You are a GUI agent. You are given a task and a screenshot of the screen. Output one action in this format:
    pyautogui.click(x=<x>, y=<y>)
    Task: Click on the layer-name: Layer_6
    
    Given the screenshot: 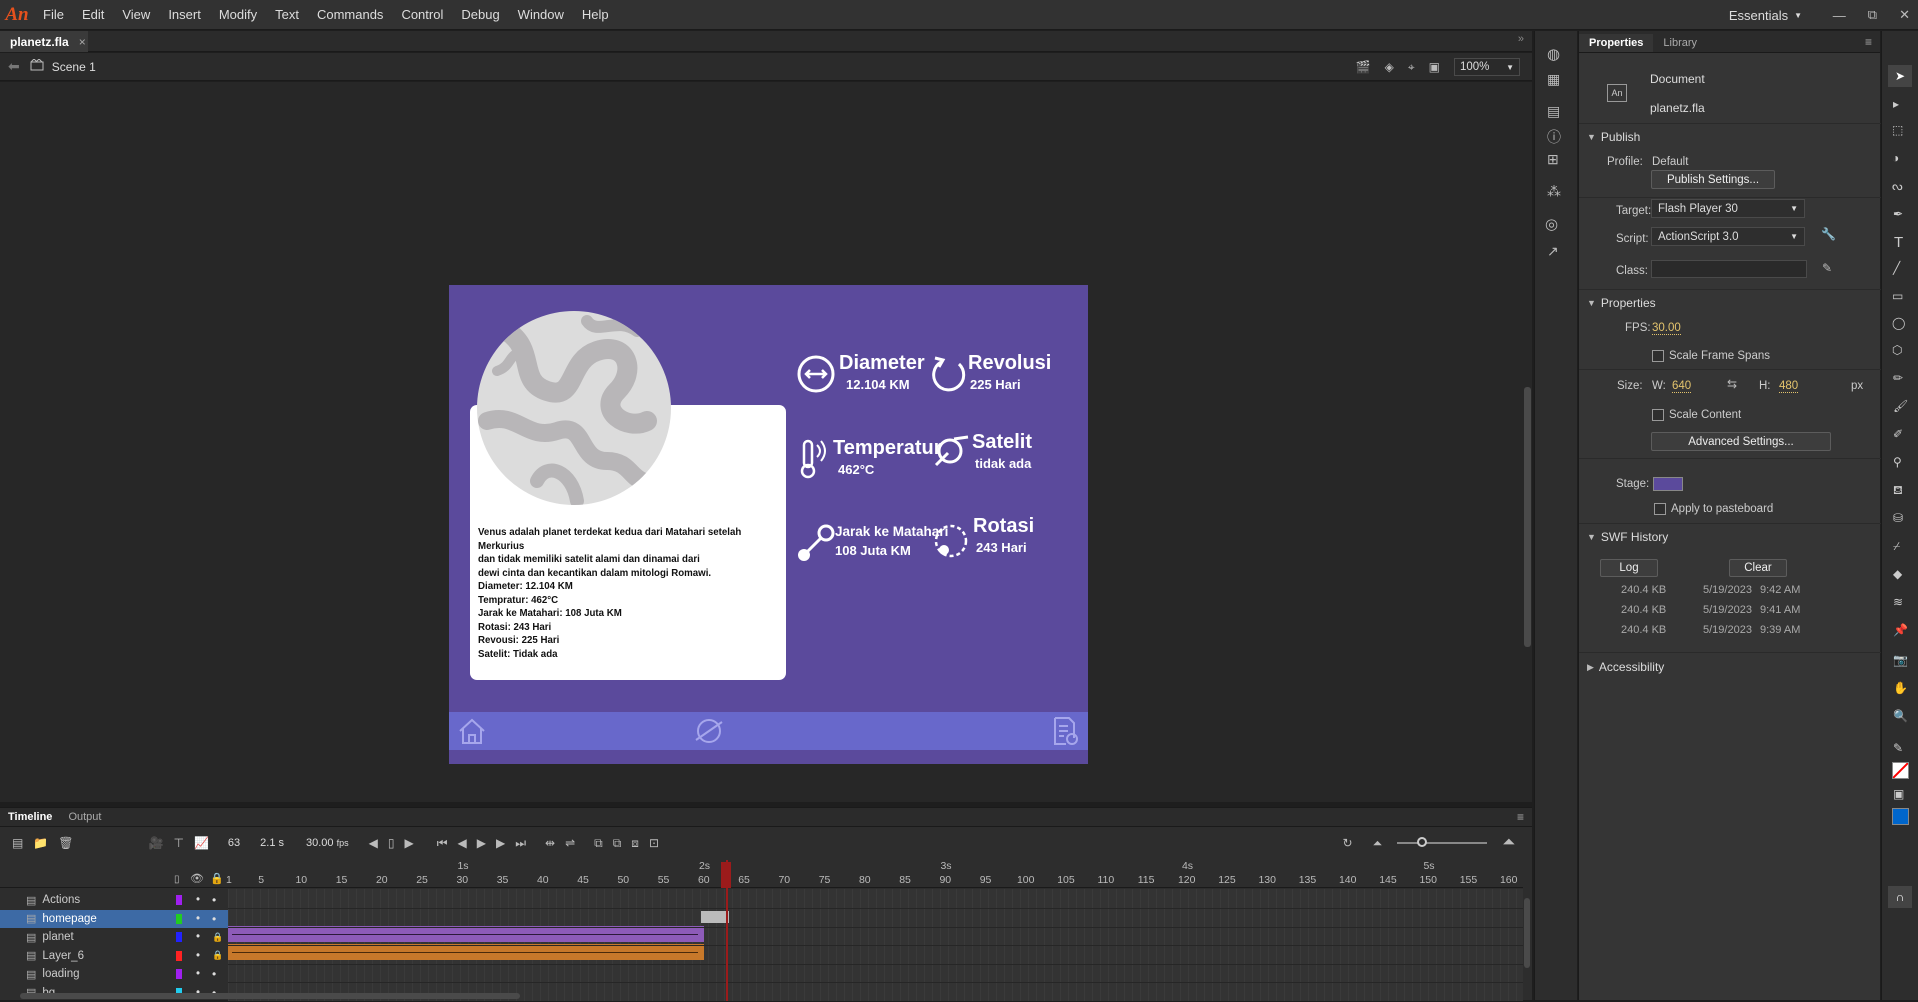 What is the action you would take?
    pyautogui.click(x=63, y=956)
    